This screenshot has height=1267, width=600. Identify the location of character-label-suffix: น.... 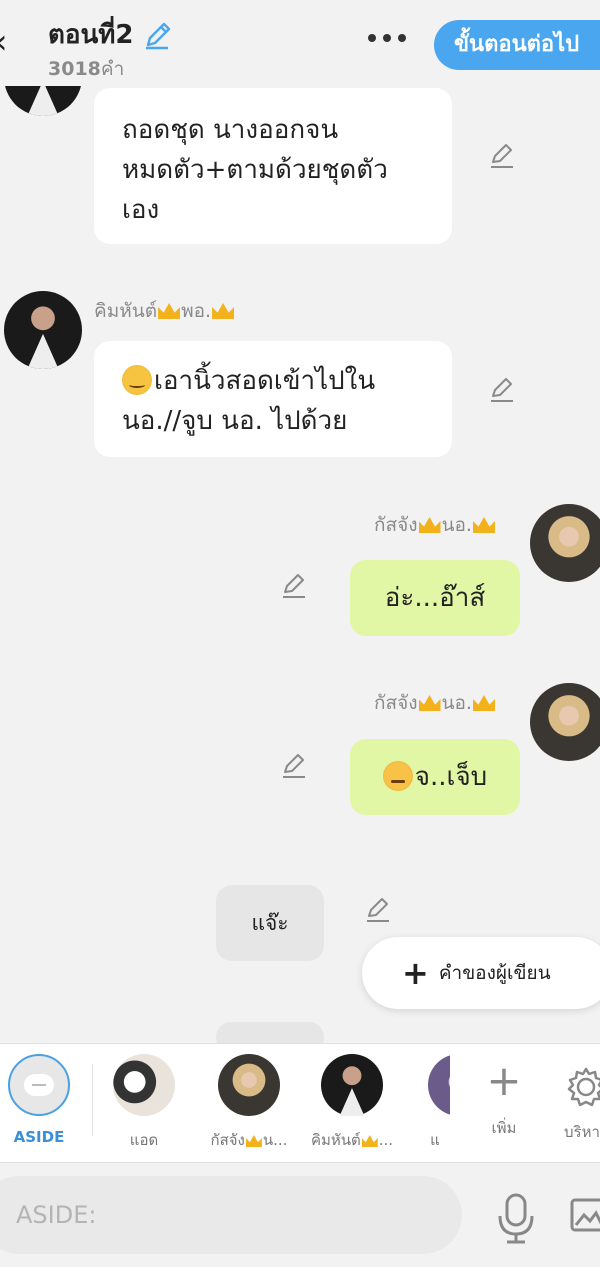
(275, 1140).